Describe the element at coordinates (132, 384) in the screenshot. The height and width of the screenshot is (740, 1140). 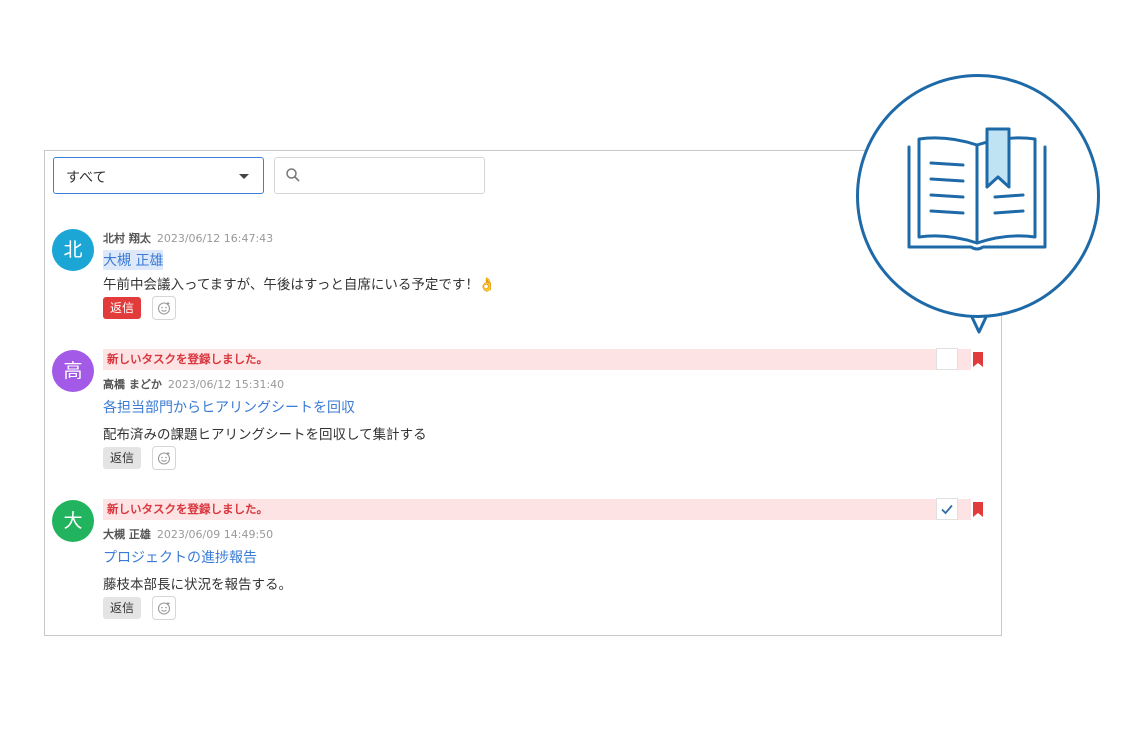
I see `author-name: 高橋 まどか` at that location.